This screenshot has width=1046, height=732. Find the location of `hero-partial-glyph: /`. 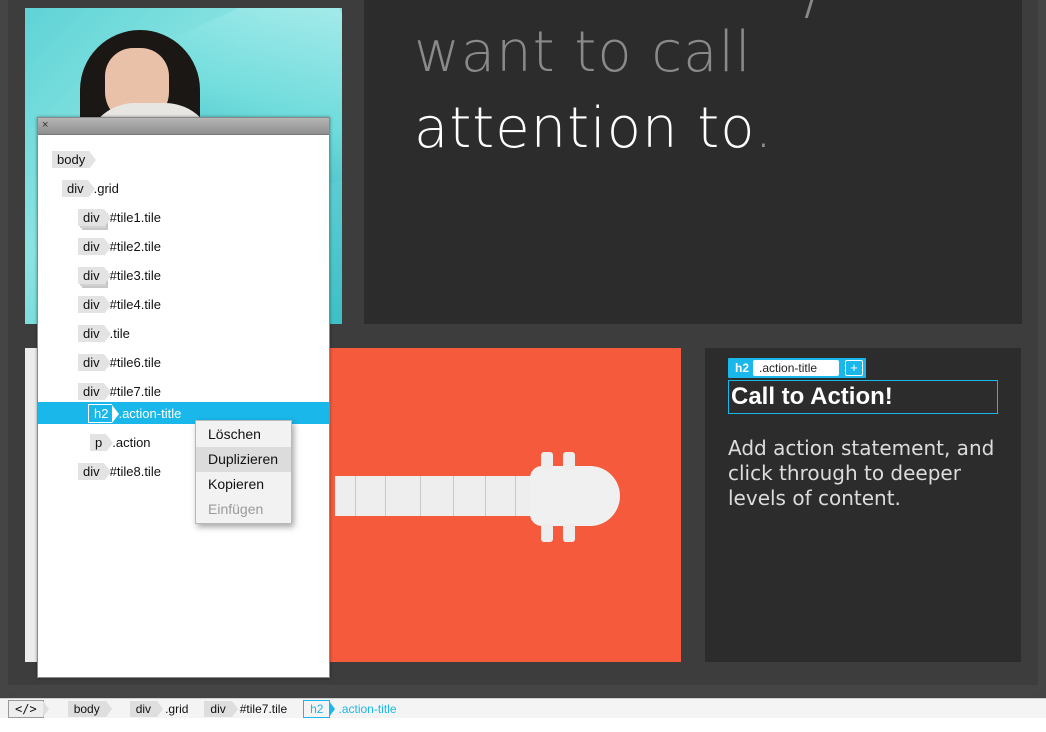

hero-partial-glyph: / is located at coordinates (813, 13).